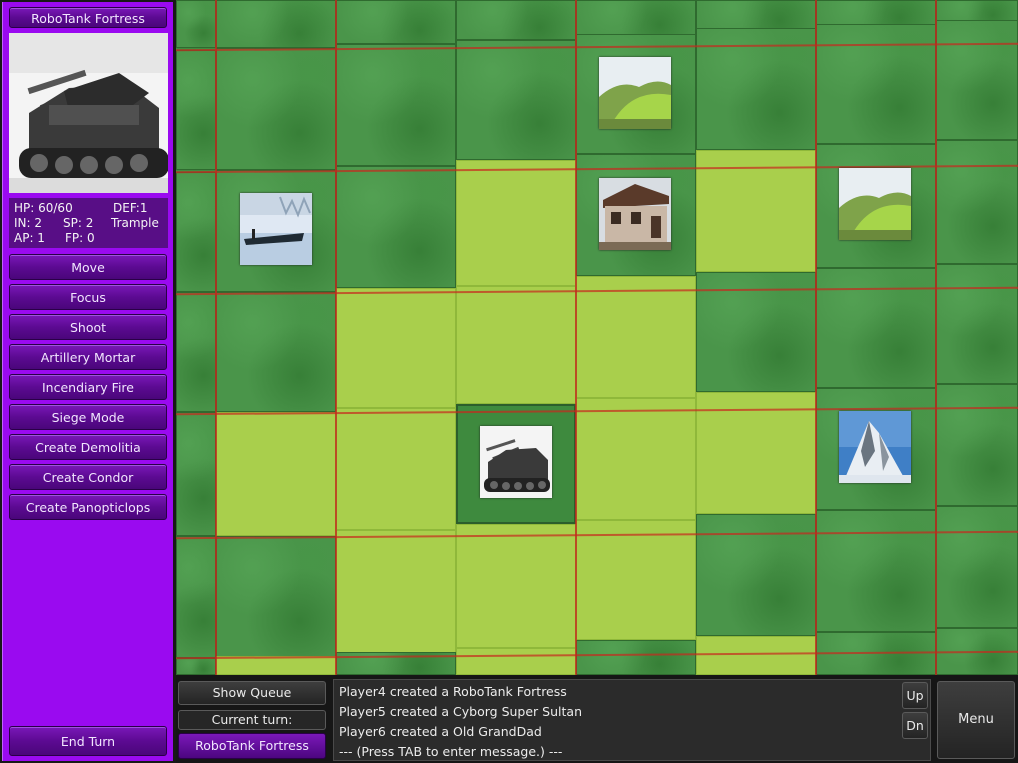  I want to click on lake-boat-terrain, so click(276, 229).